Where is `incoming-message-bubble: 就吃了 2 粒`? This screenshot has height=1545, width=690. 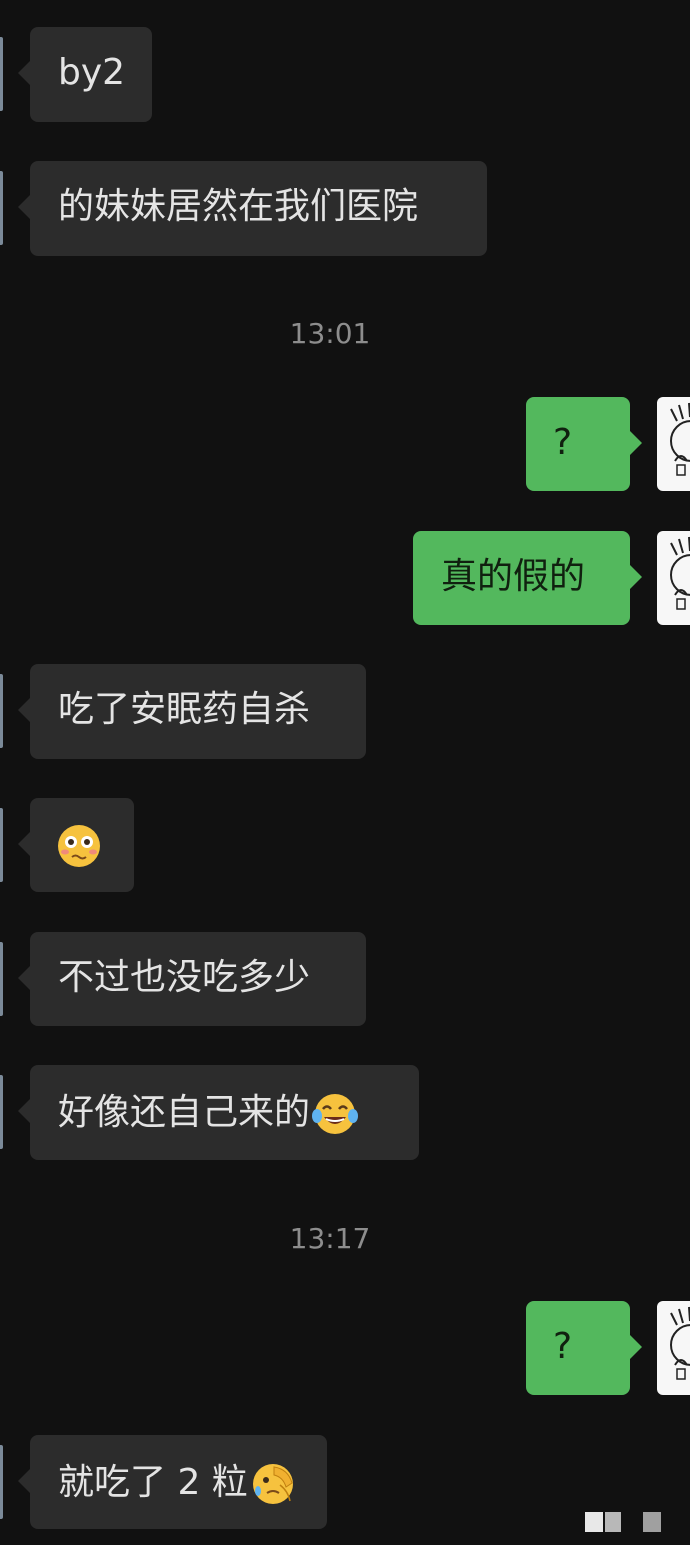
incoming-message-bubble: 就吃了 2 粒 is located at coordinates (172, 1482).